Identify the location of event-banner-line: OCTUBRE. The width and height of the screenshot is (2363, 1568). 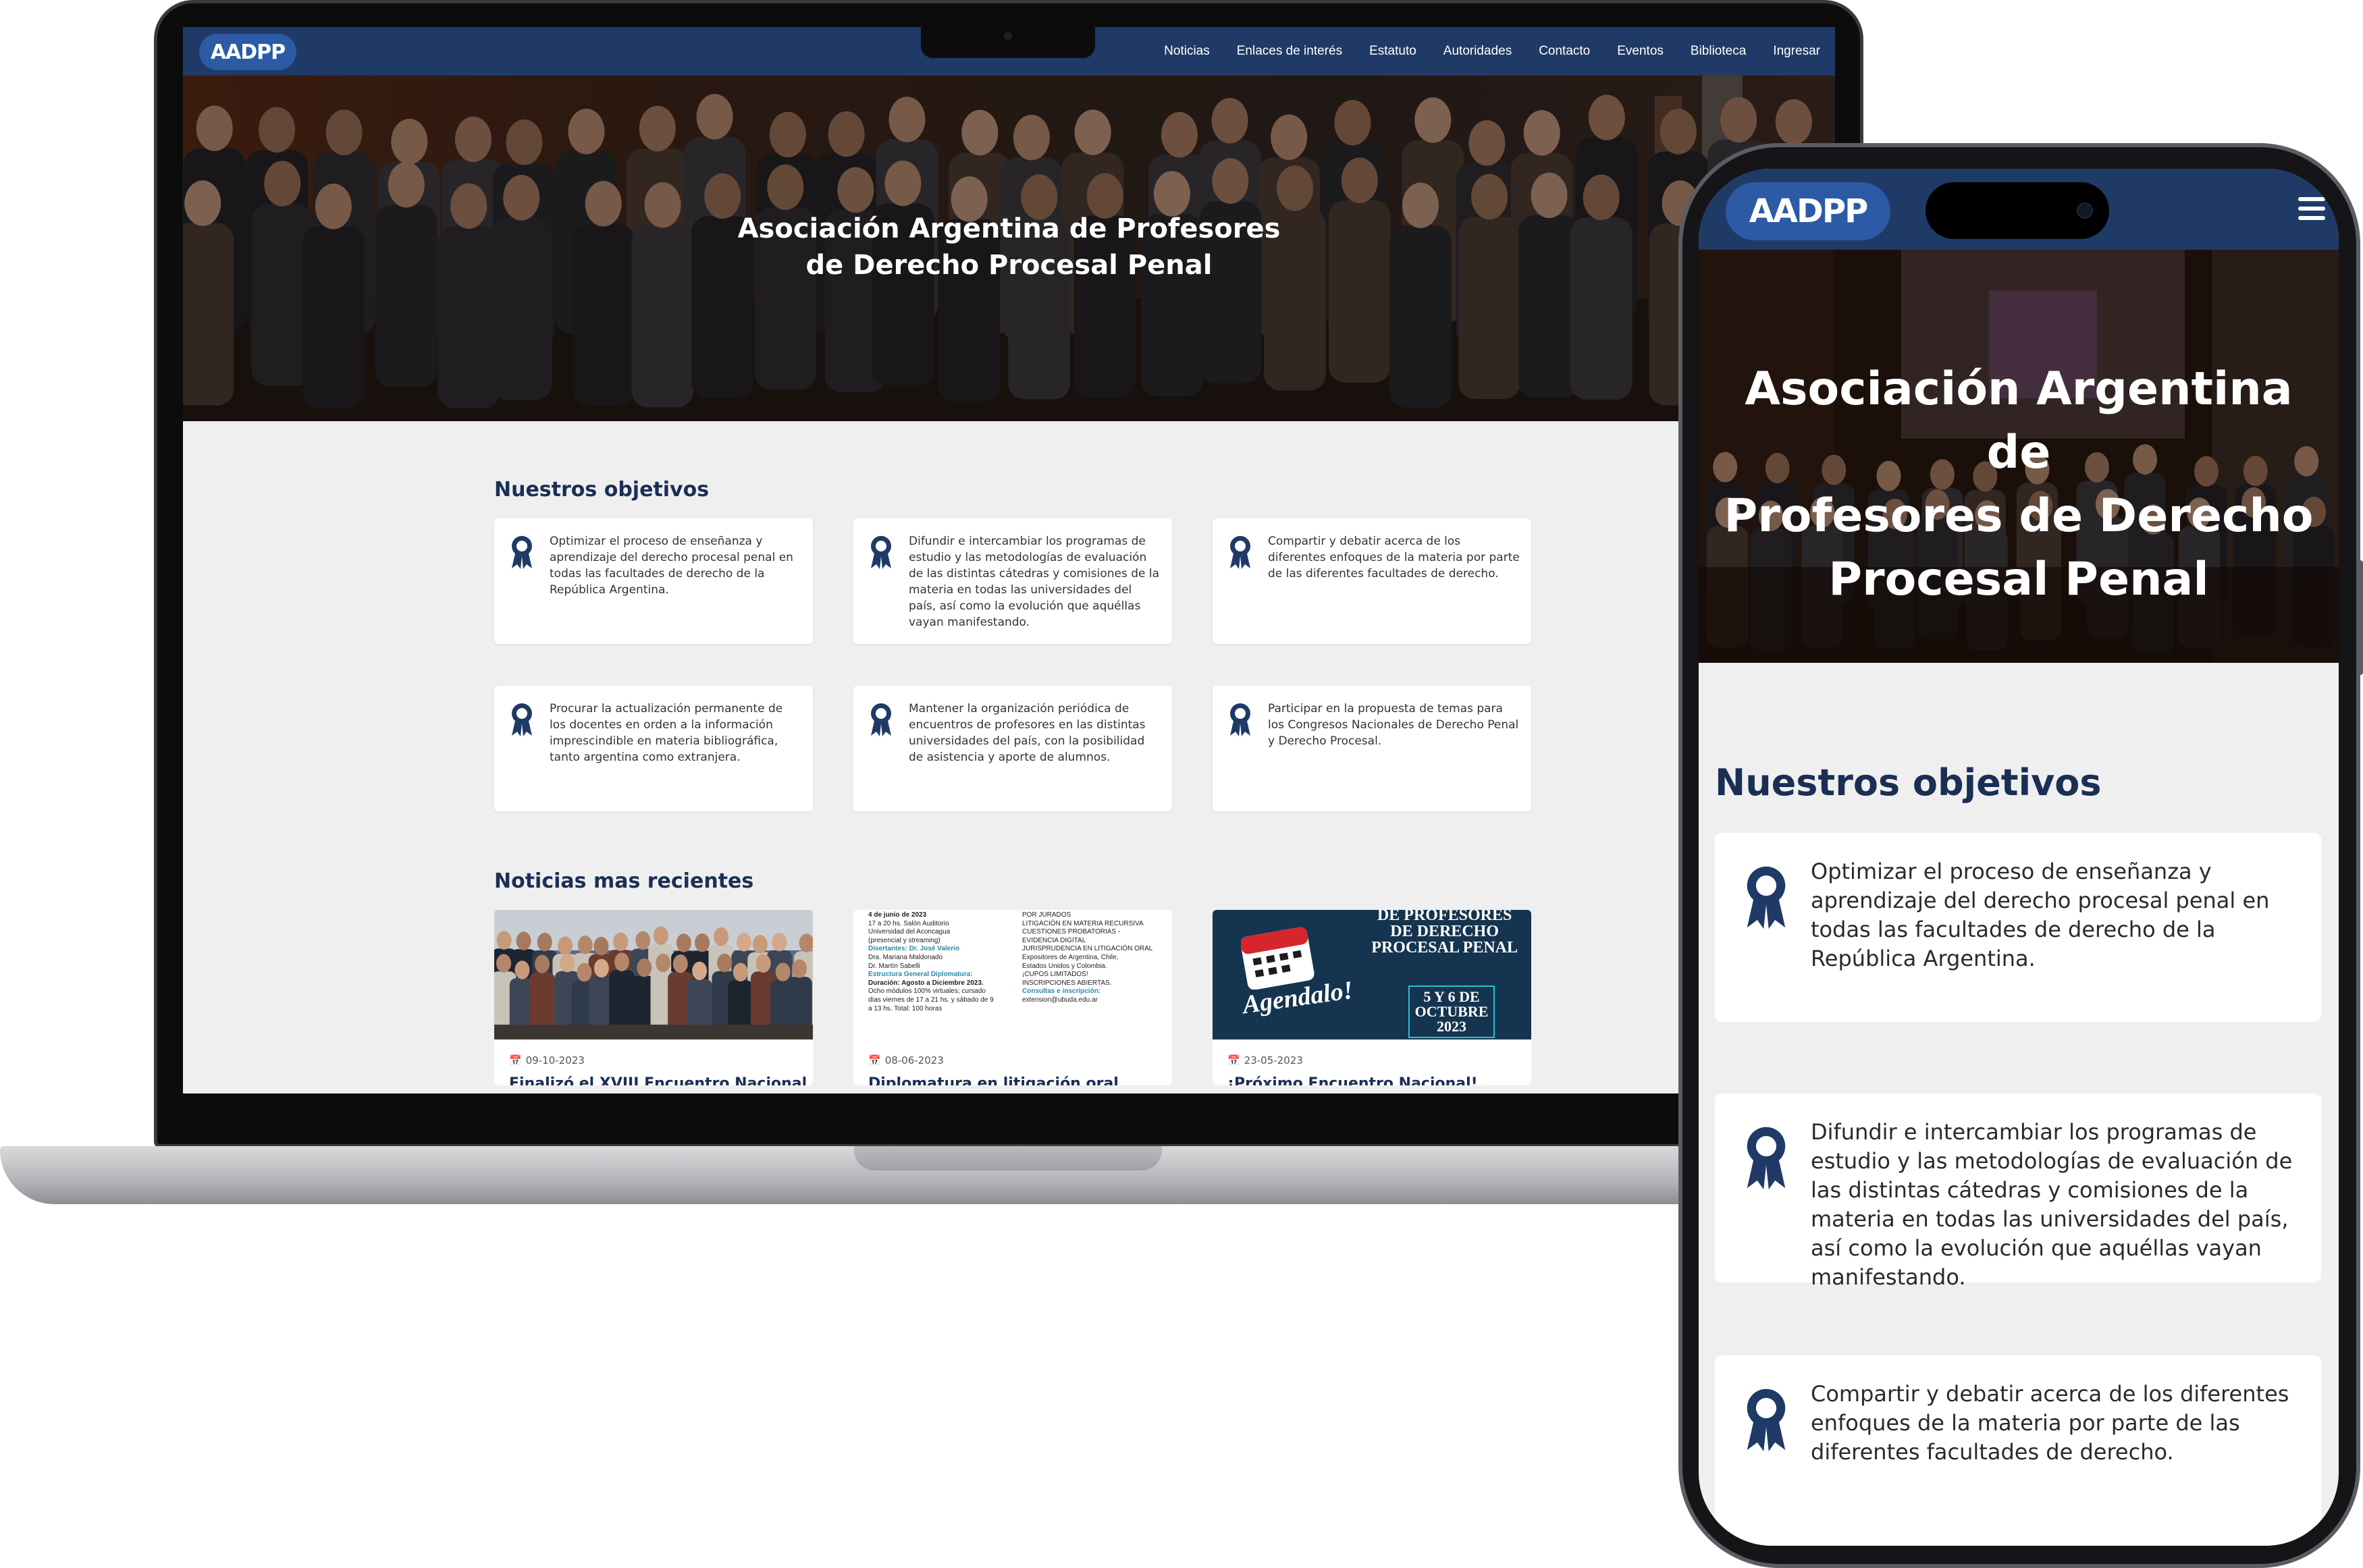
(1451, 1011).